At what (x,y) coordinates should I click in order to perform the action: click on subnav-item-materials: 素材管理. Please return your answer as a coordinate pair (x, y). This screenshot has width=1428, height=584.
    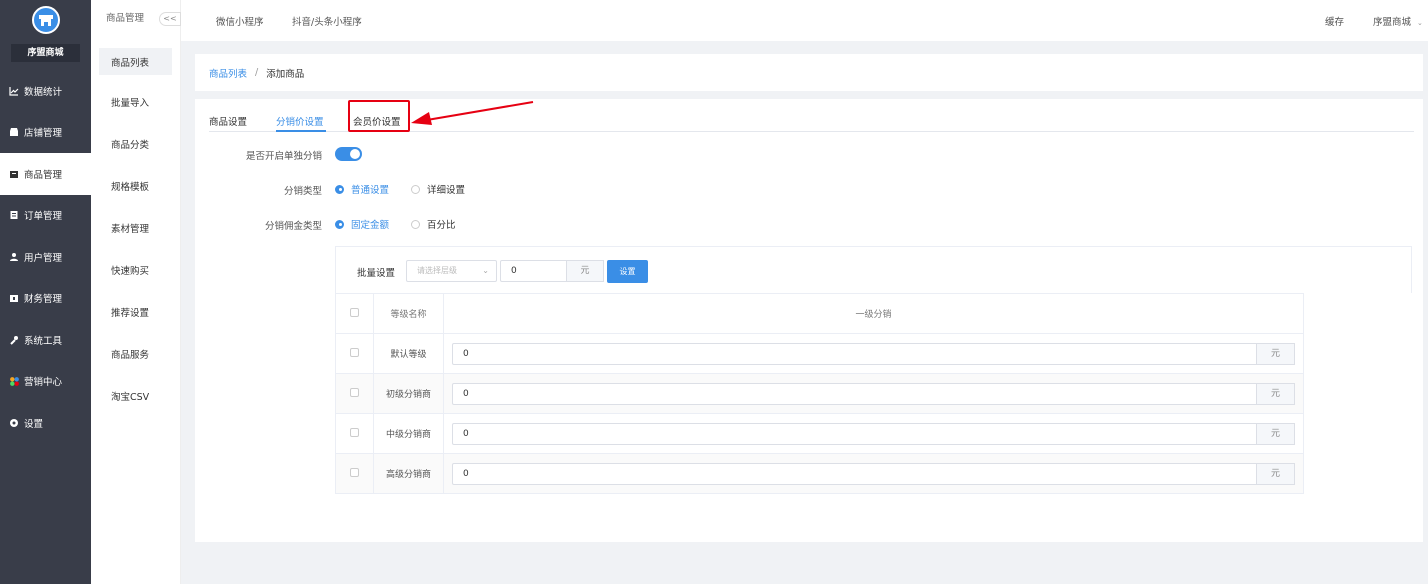
    Looking at the image, I should click on (135, 228).